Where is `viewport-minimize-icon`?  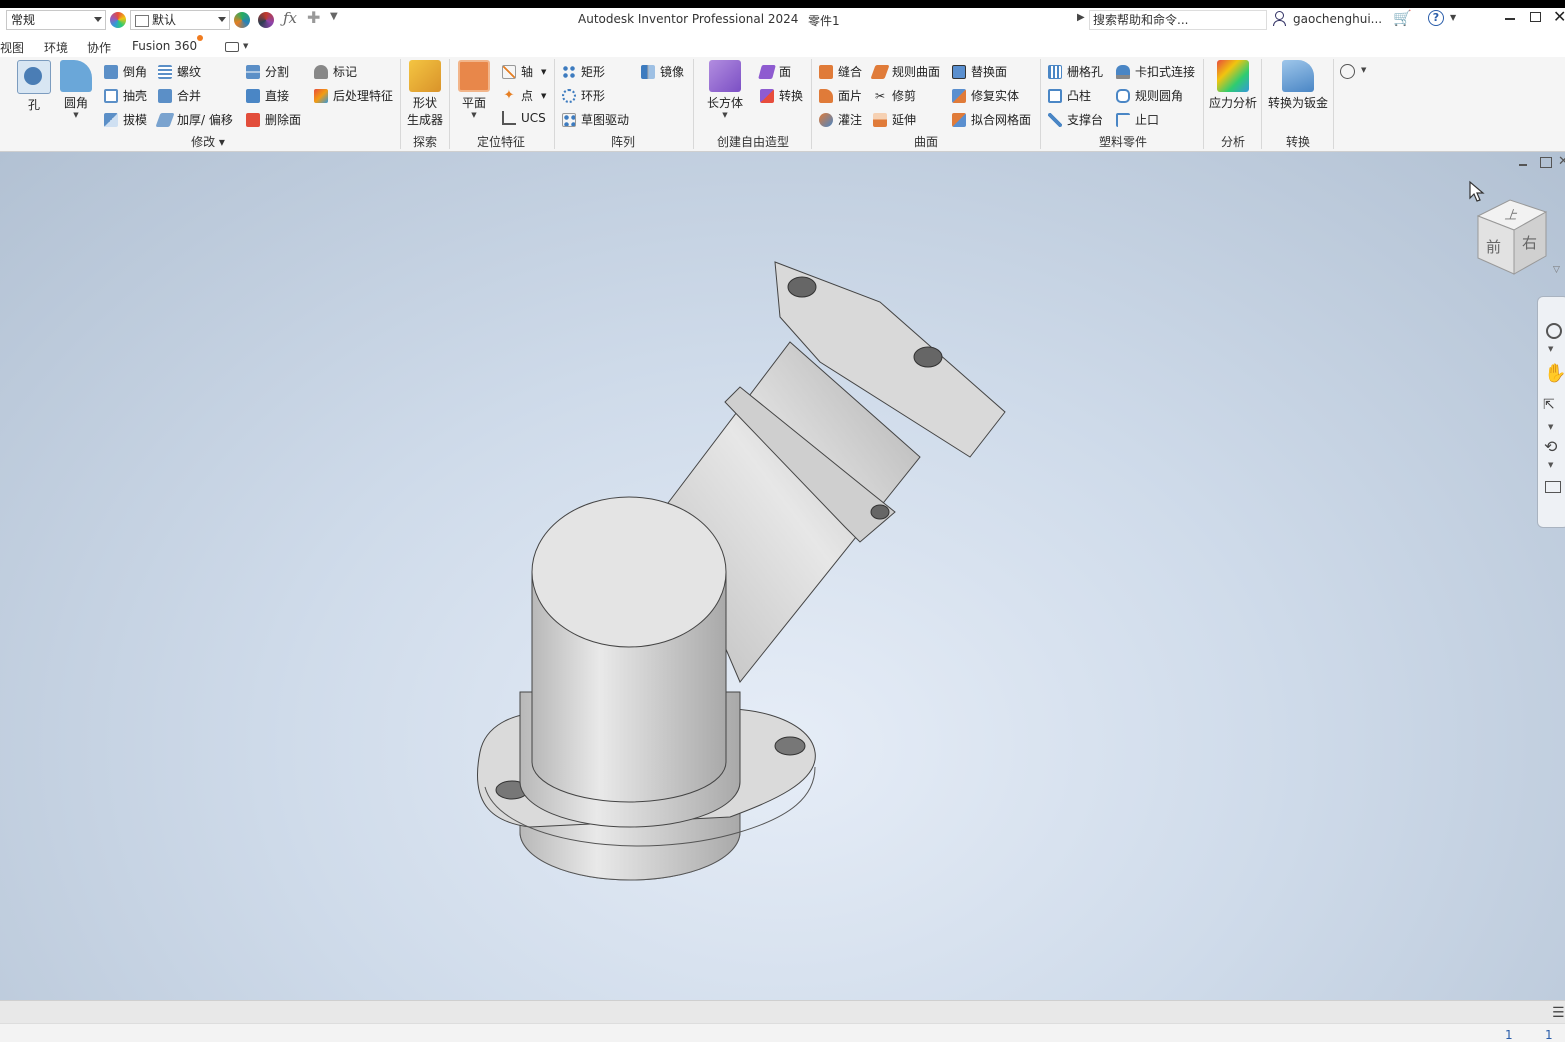 viewport-minimize-icon is located at coordinates (1523, 165).